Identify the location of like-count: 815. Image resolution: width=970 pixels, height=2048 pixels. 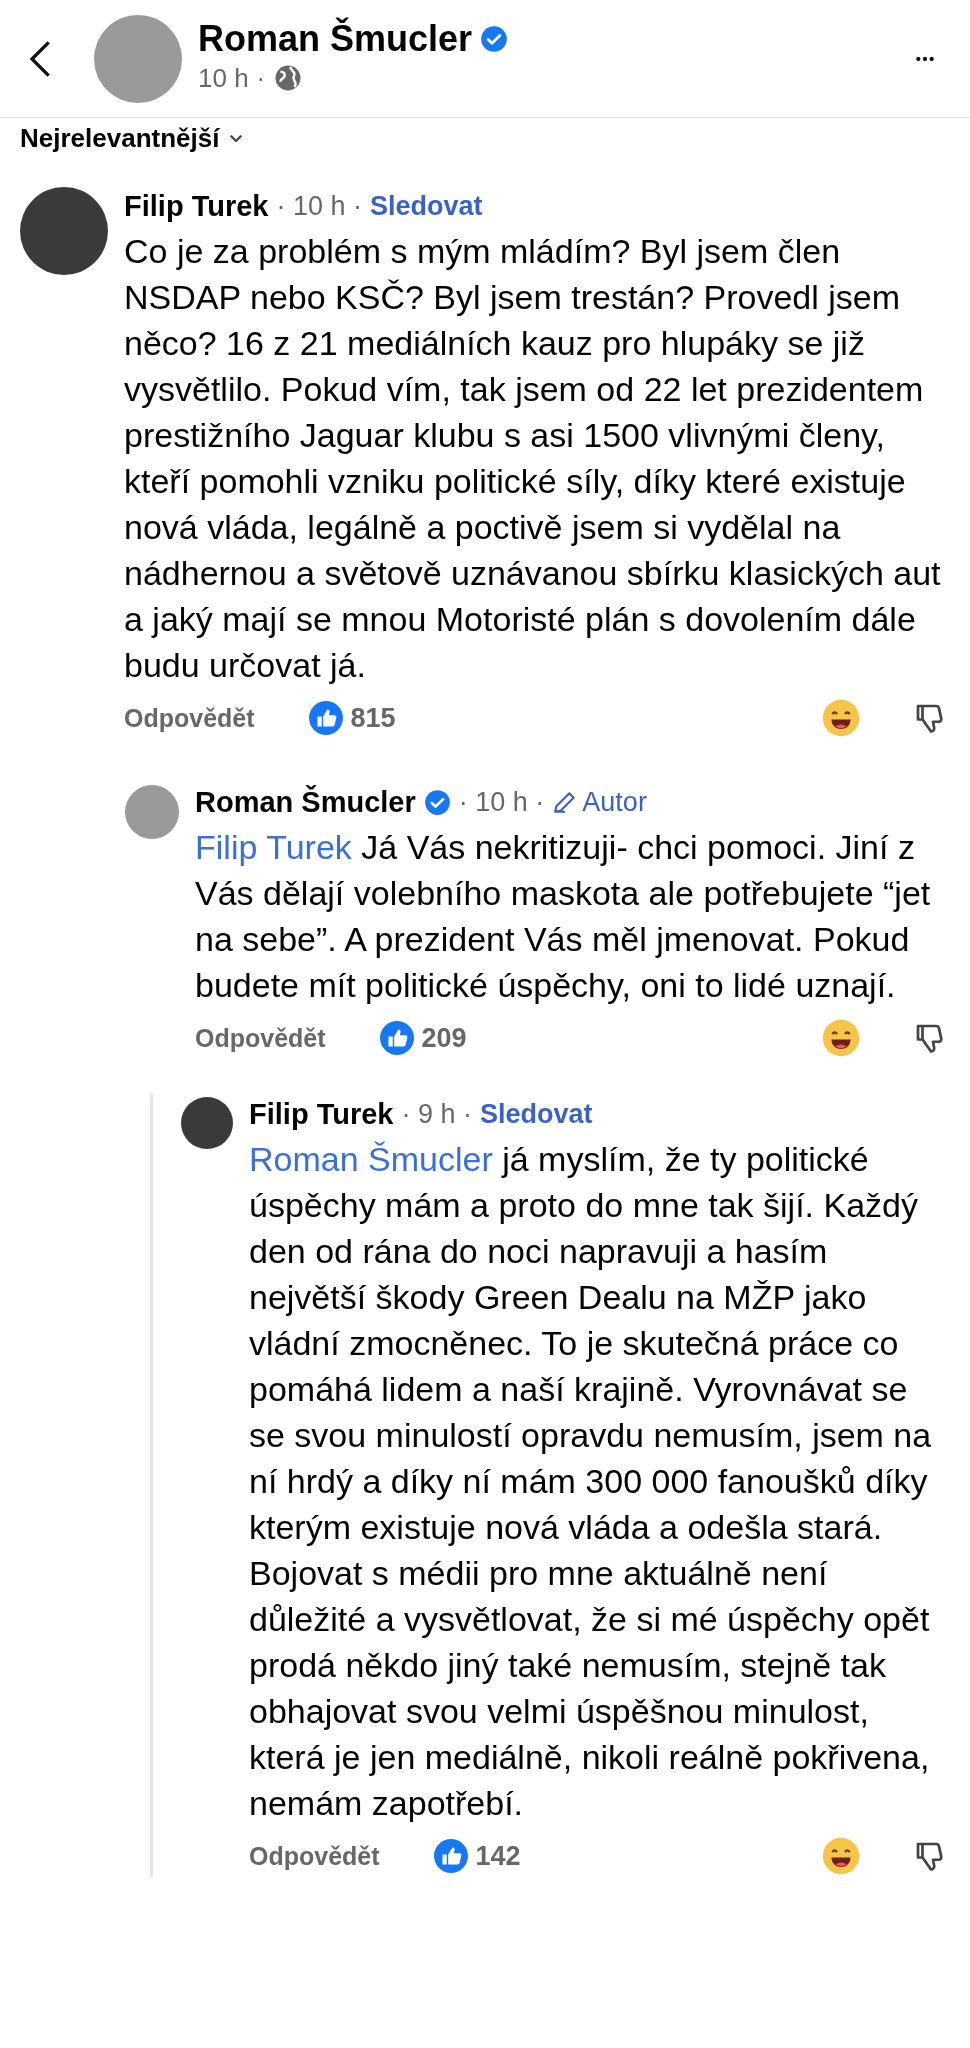
(373, 719).